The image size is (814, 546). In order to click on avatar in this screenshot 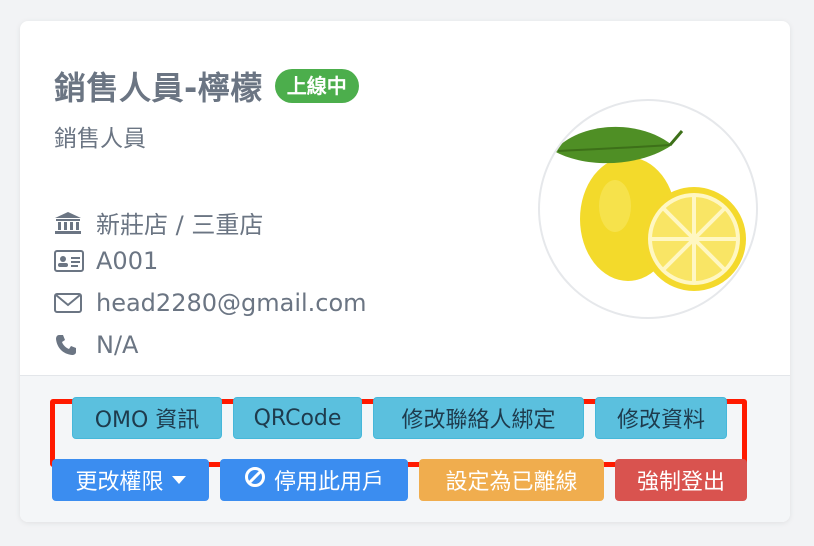, I will do `click(648, 209)`.